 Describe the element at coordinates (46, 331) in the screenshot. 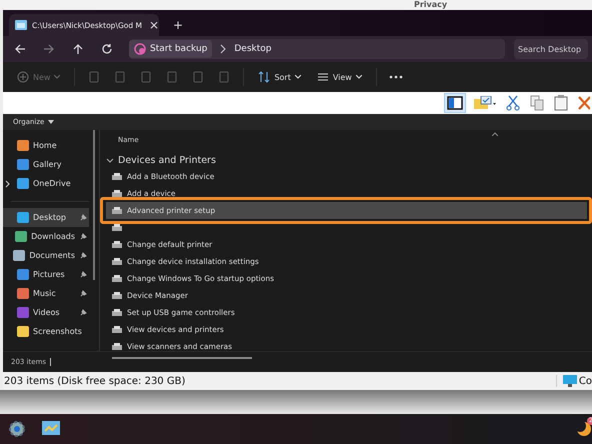

I see `sidebar-item: Screenshots` at that location.